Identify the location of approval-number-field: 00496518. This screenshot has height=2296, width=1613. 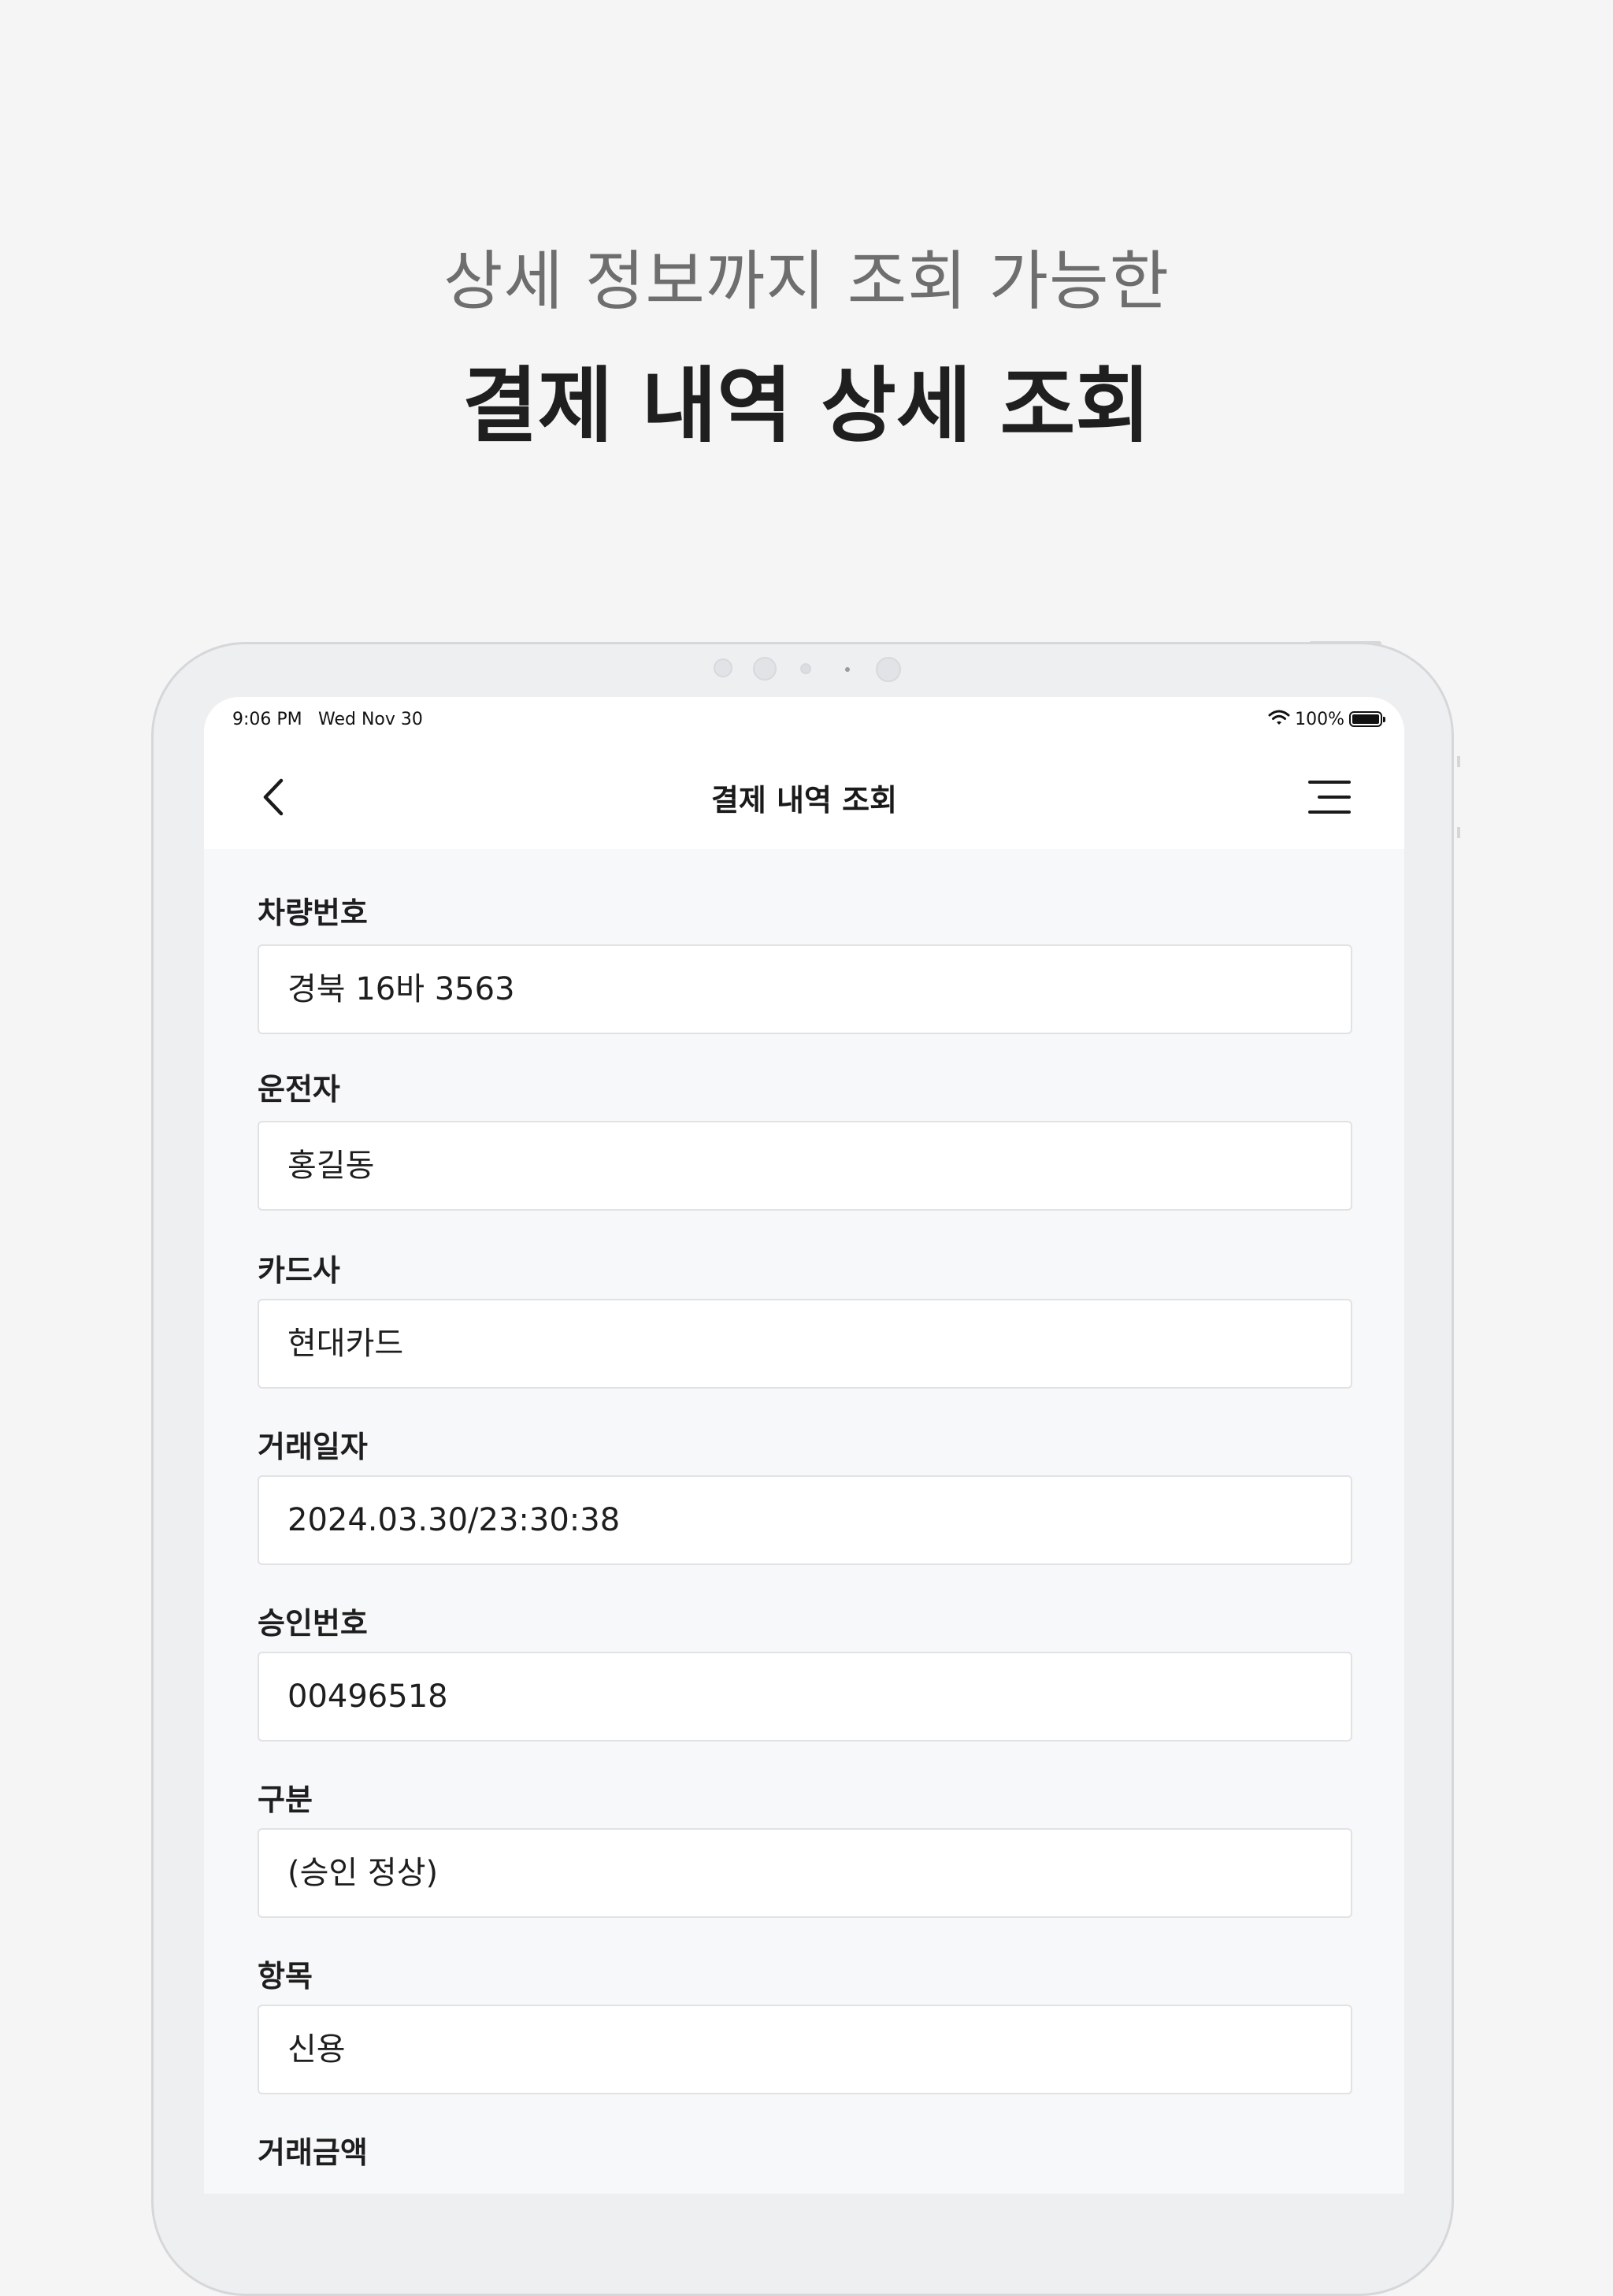
(805, 1696).